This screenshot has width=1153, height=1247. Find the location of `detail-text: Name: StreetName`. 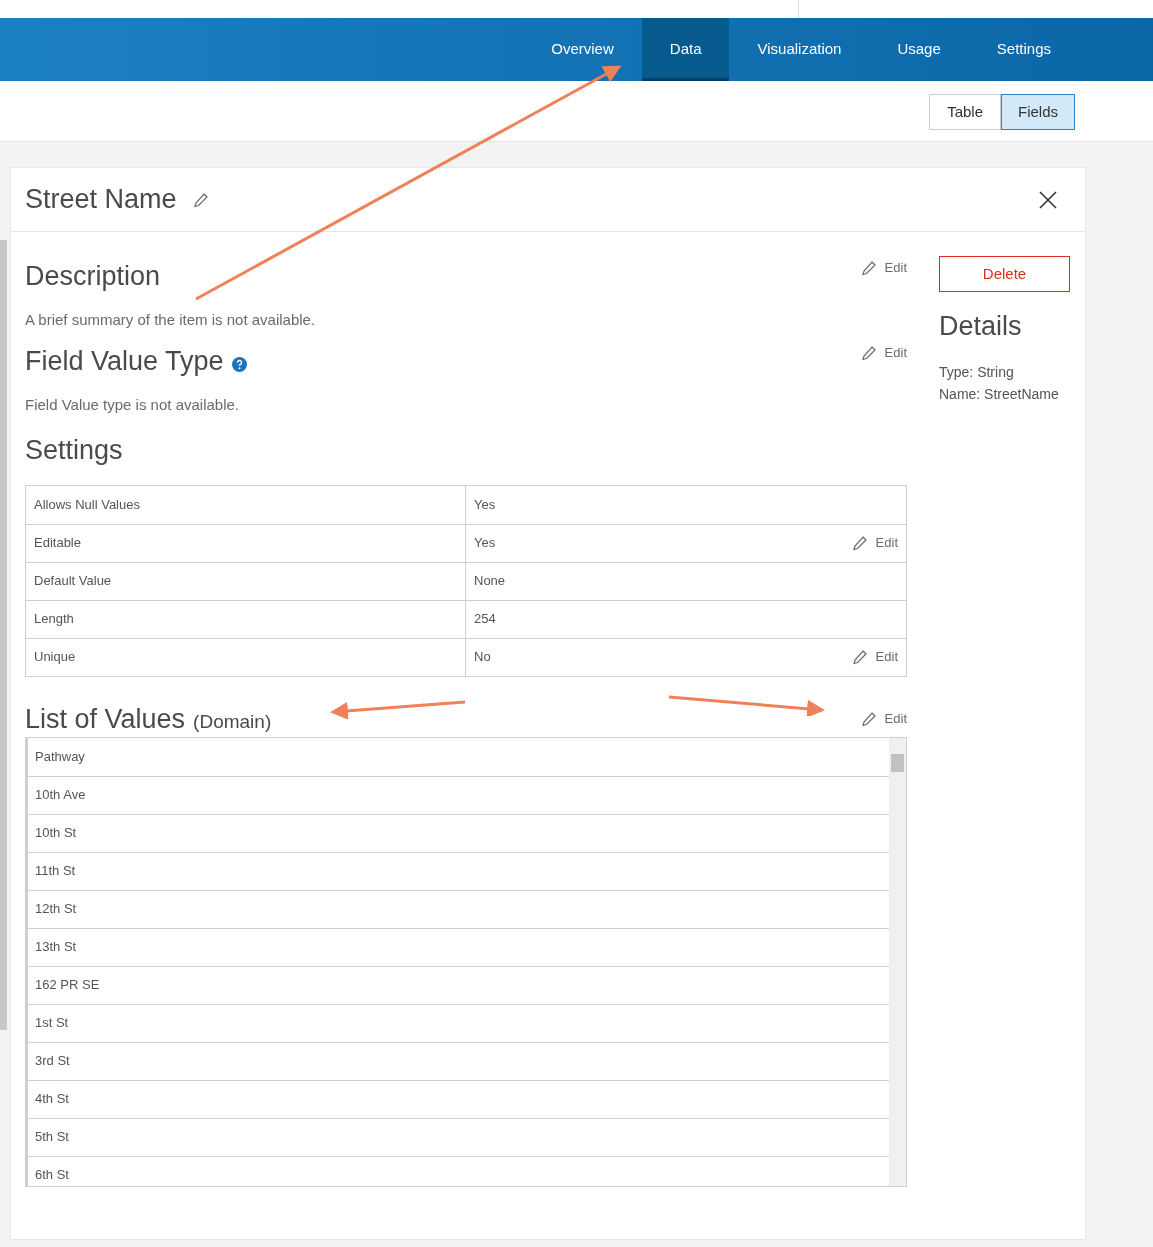

detail-text: Name: StreetName is located at coordinates (999, 394).